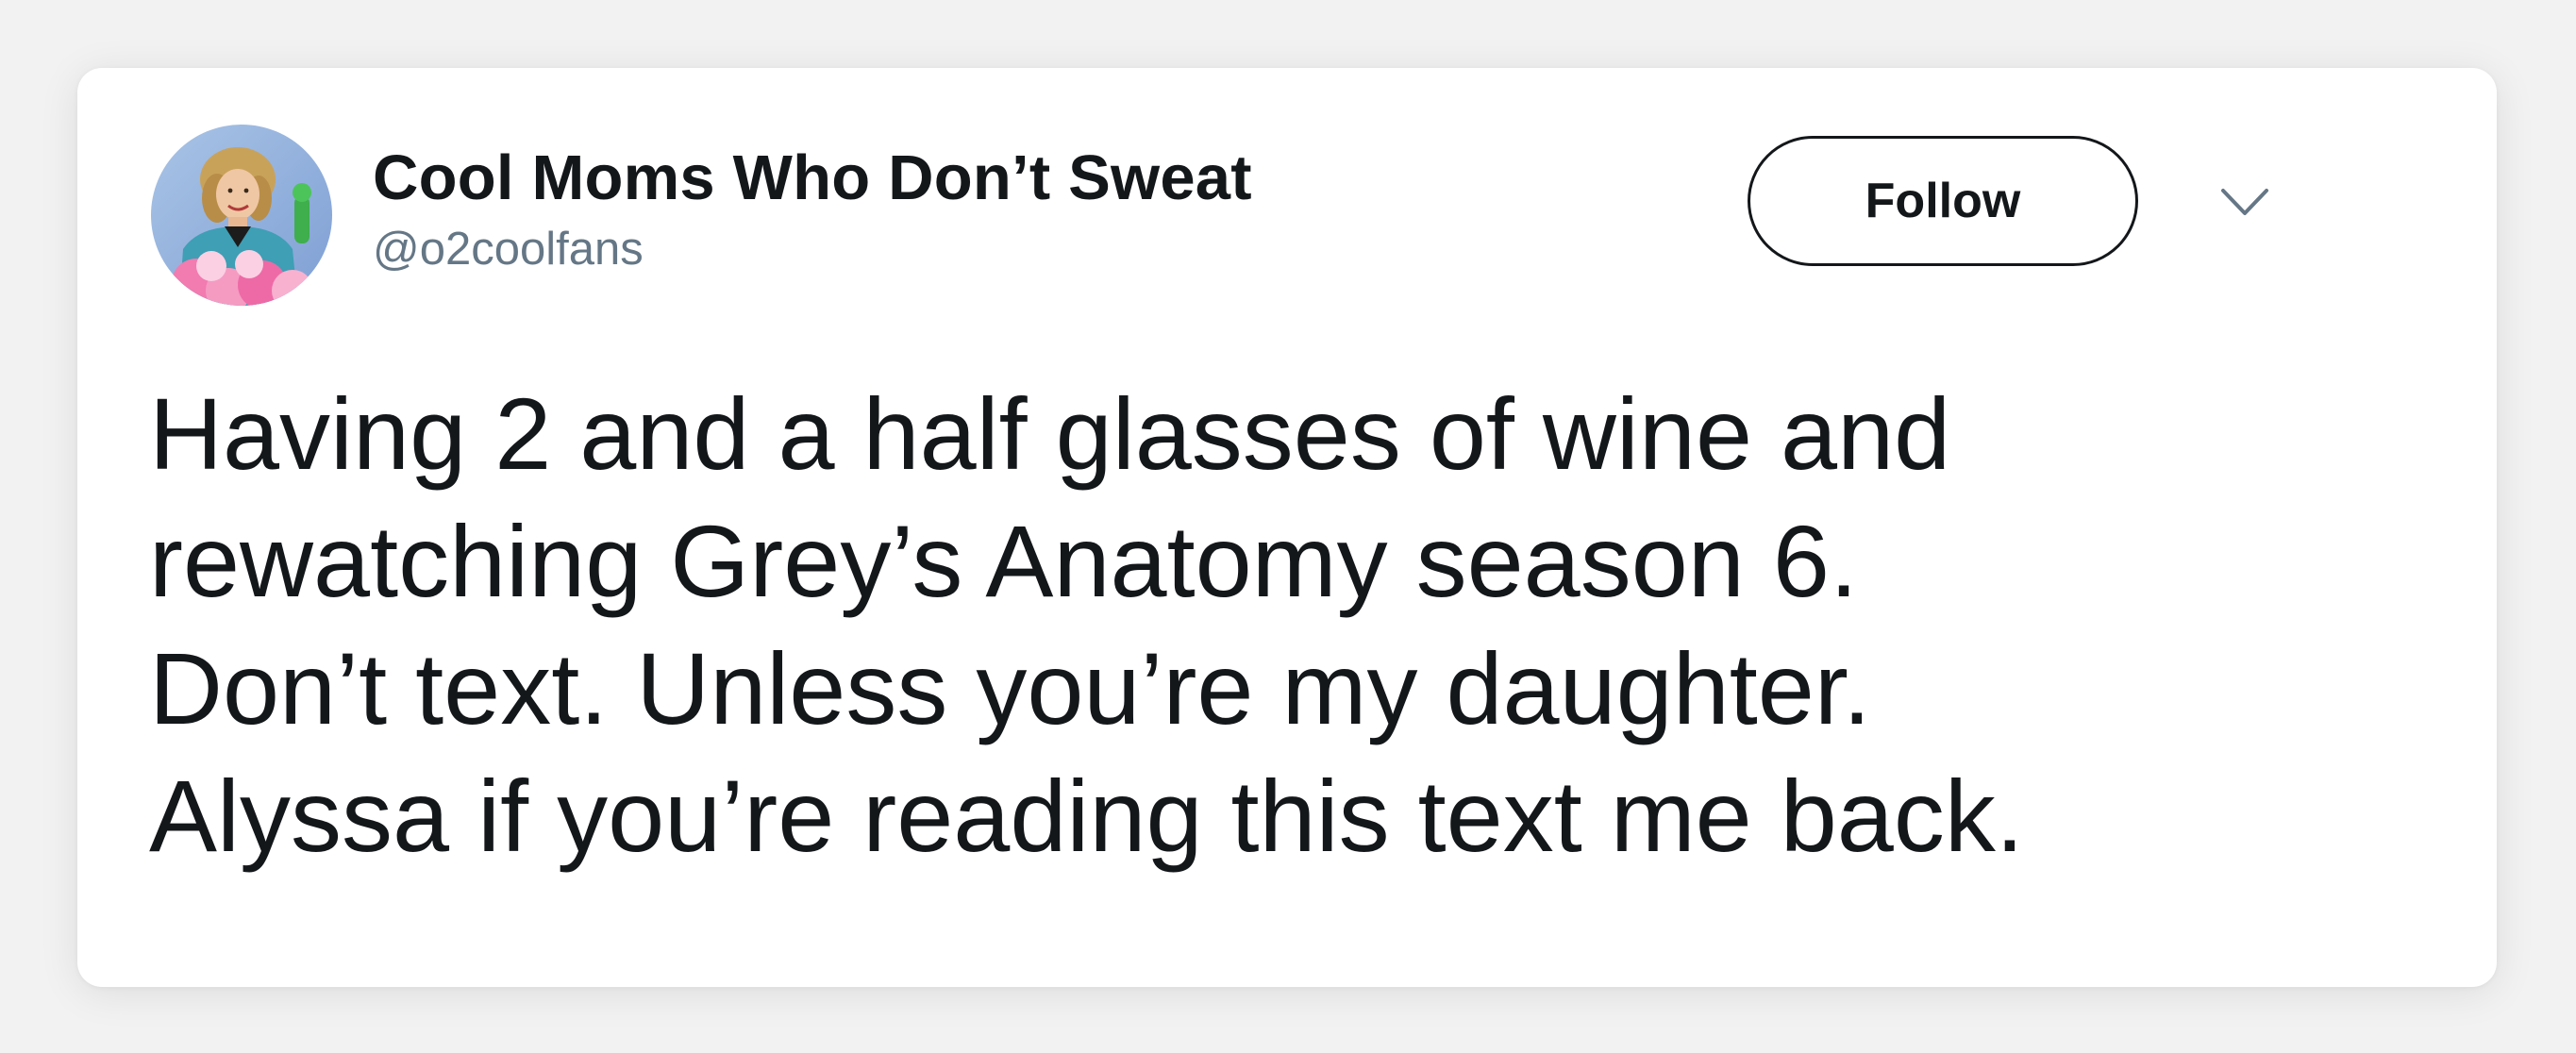  I want to click on tweet-text-line: Having 2 and a half glasses of wine and, so click(1050, 434).